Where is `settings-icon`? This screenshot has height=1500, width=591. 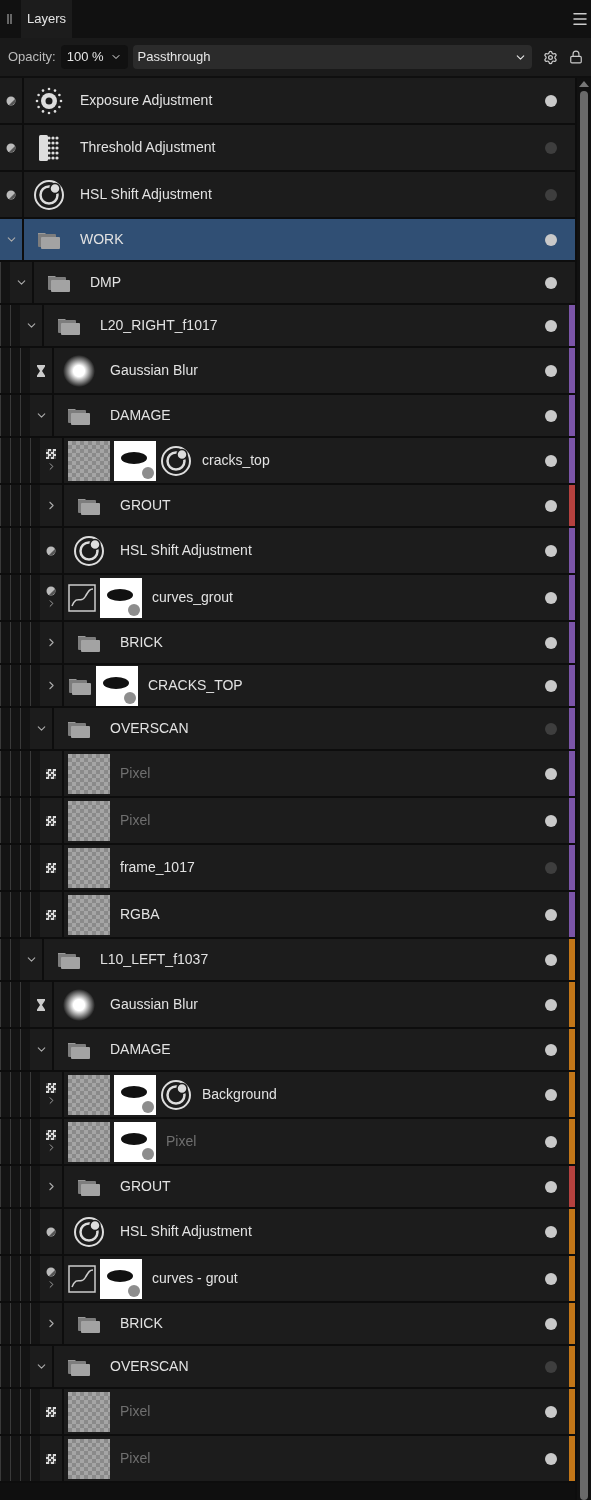 settings-icon is located at coordinates (550, 57).